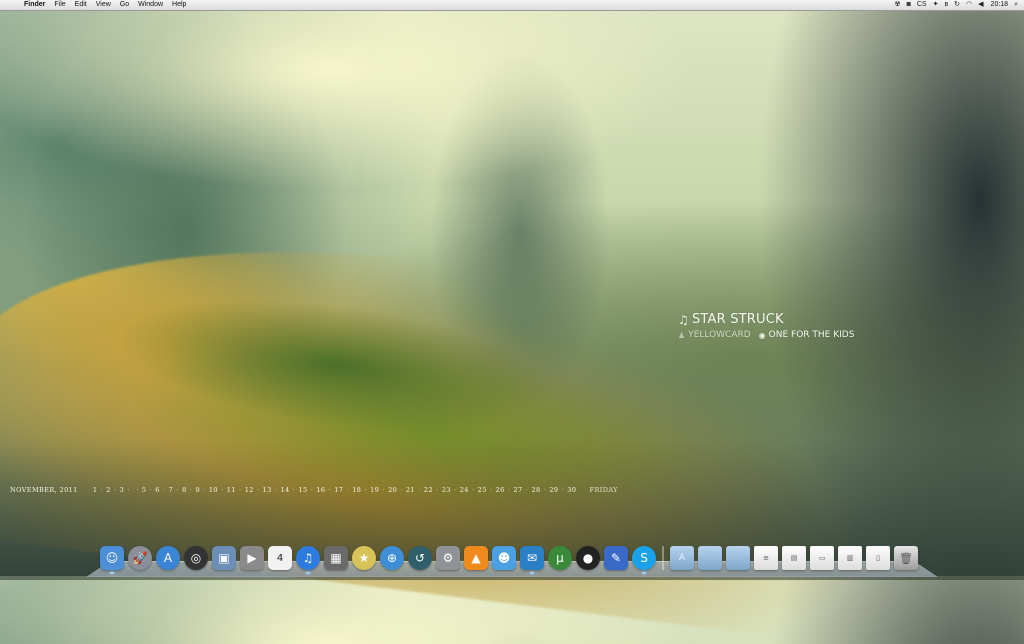 The height and width of the screenshot is (644, 1024). What do you see at coordinates (375, 490) in the screenshot?
I see `calendar-day: 19` at bounding box center [375, 490].